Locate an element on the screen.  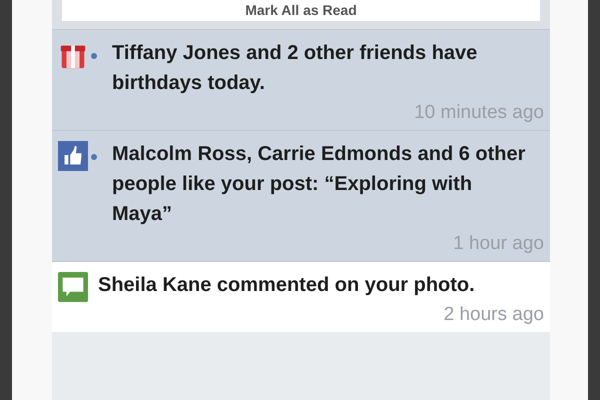
notification-item: Sheila Kane commented on your photo. 2 hours ago is located at coordinates (301, 296).